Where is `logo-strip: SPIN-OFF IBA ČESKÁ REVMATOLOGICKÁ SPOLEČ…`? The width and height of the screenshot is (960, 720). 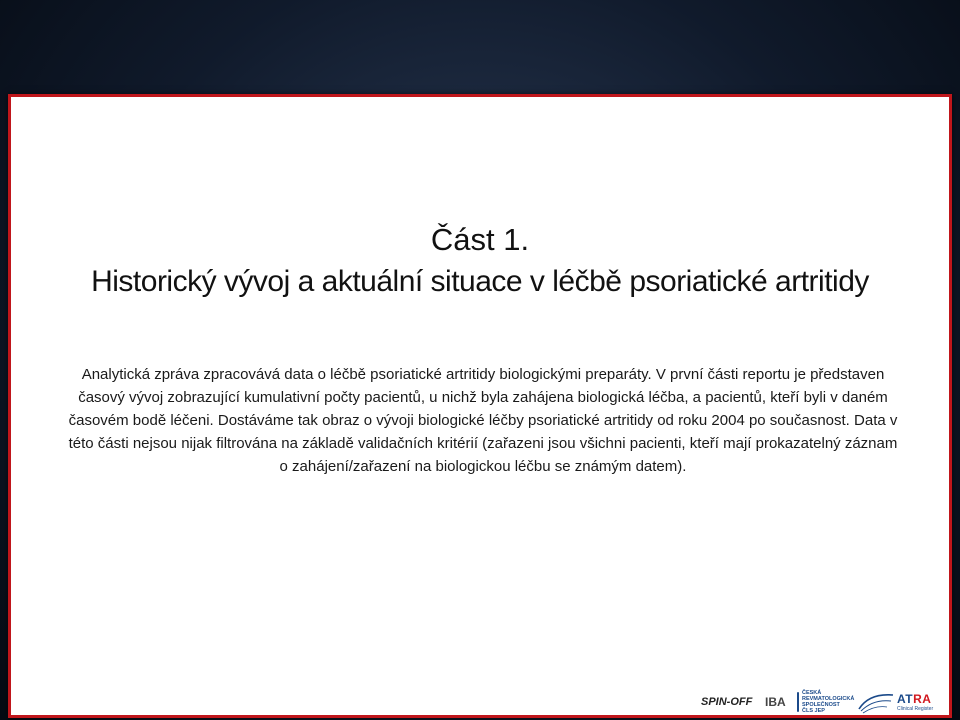 logo-strip: SPIN-OFF IBA ČESKÁ REVMATOLOGICKÁ SPOLEČ… is located at coordinates (825, 702).